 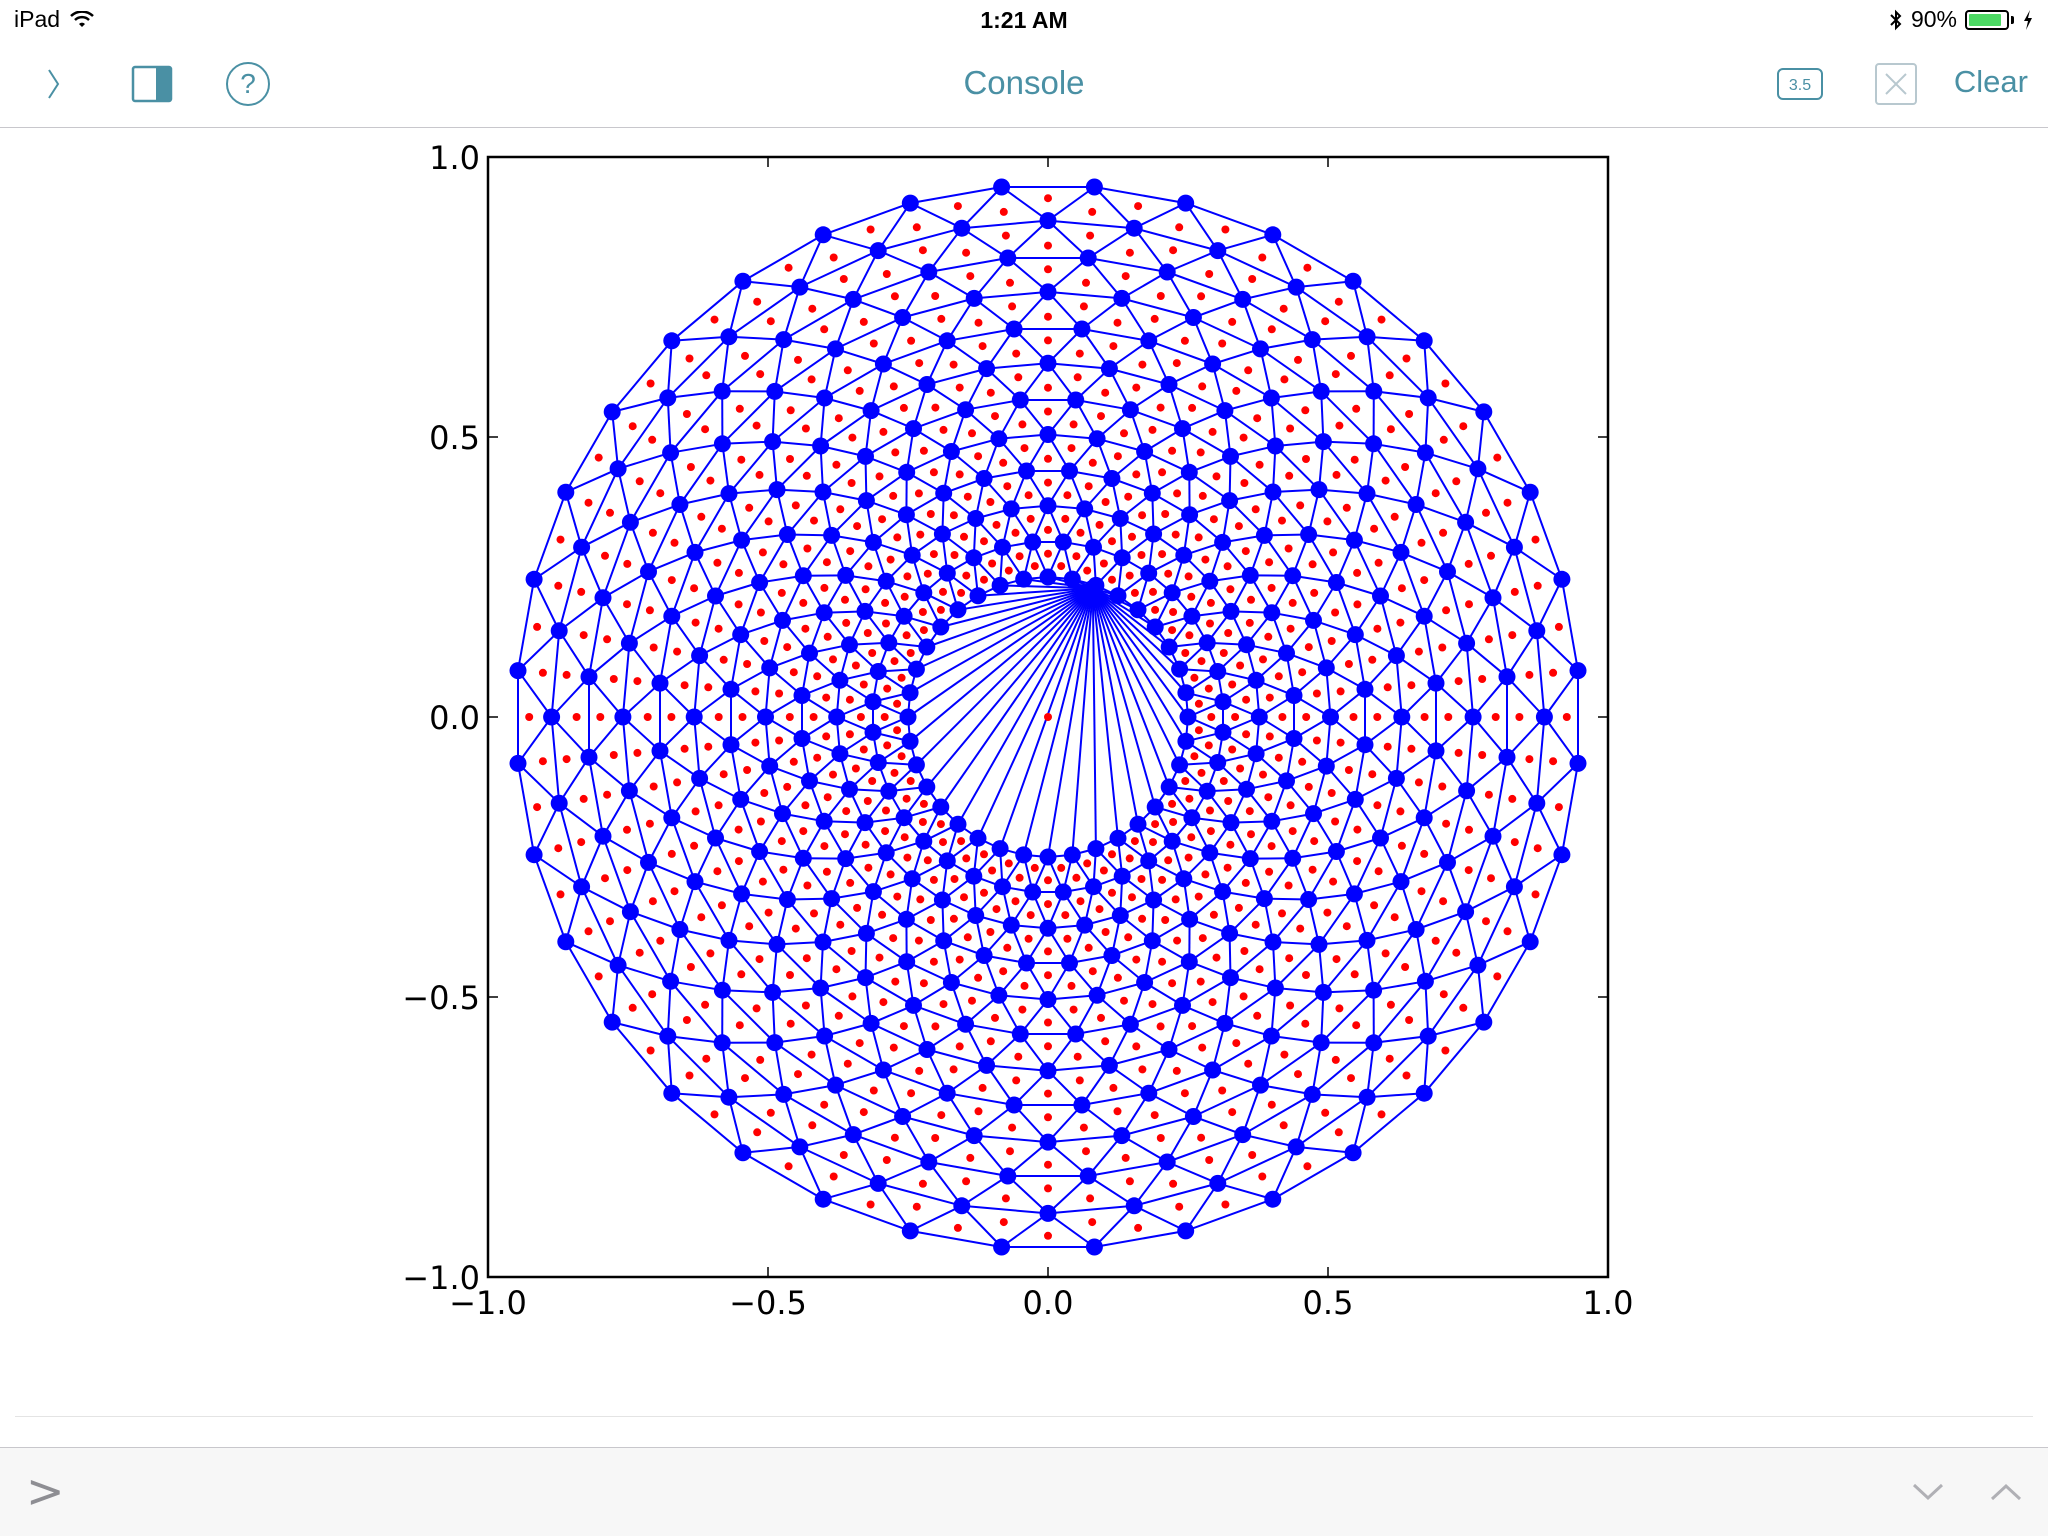 I want to click on close-output-button, so click(x=1896, y=84).